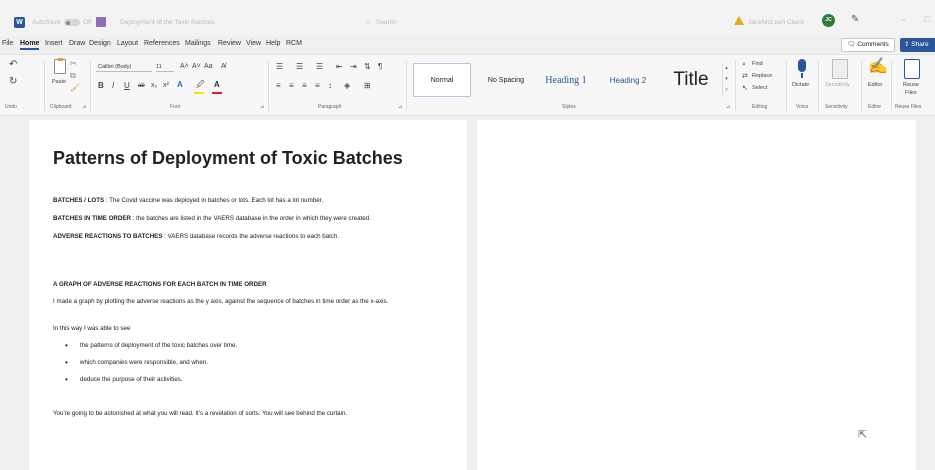 Image resolution: width=935 pixels, height=470 pixels. Describe the element at coordinates (368, 22) in the screenshot. I see `search-icon: ⌕` at that location.